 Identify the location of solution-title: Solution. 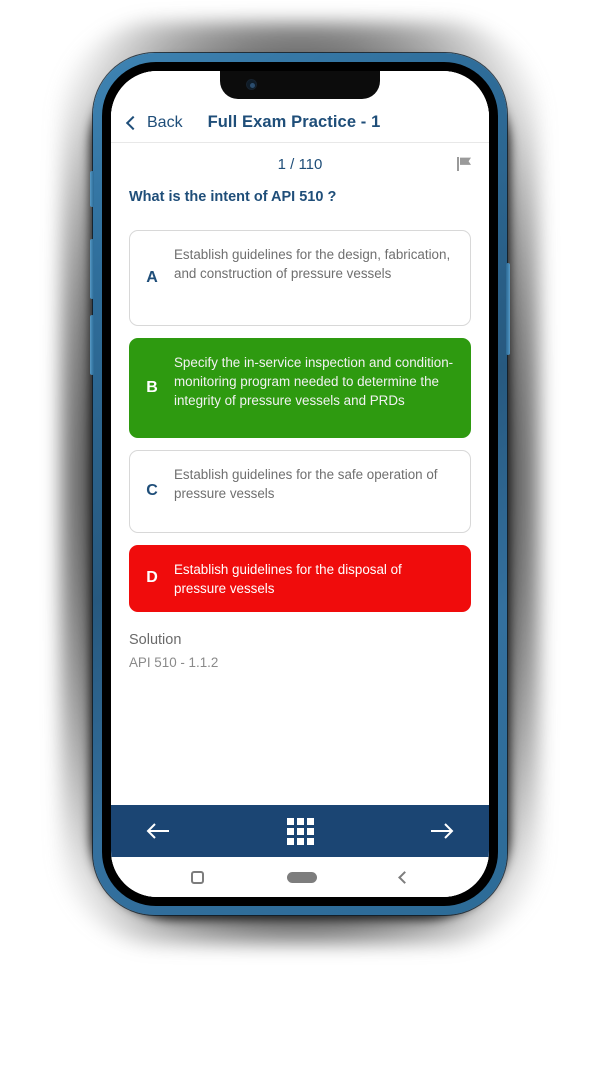
(155, 639).